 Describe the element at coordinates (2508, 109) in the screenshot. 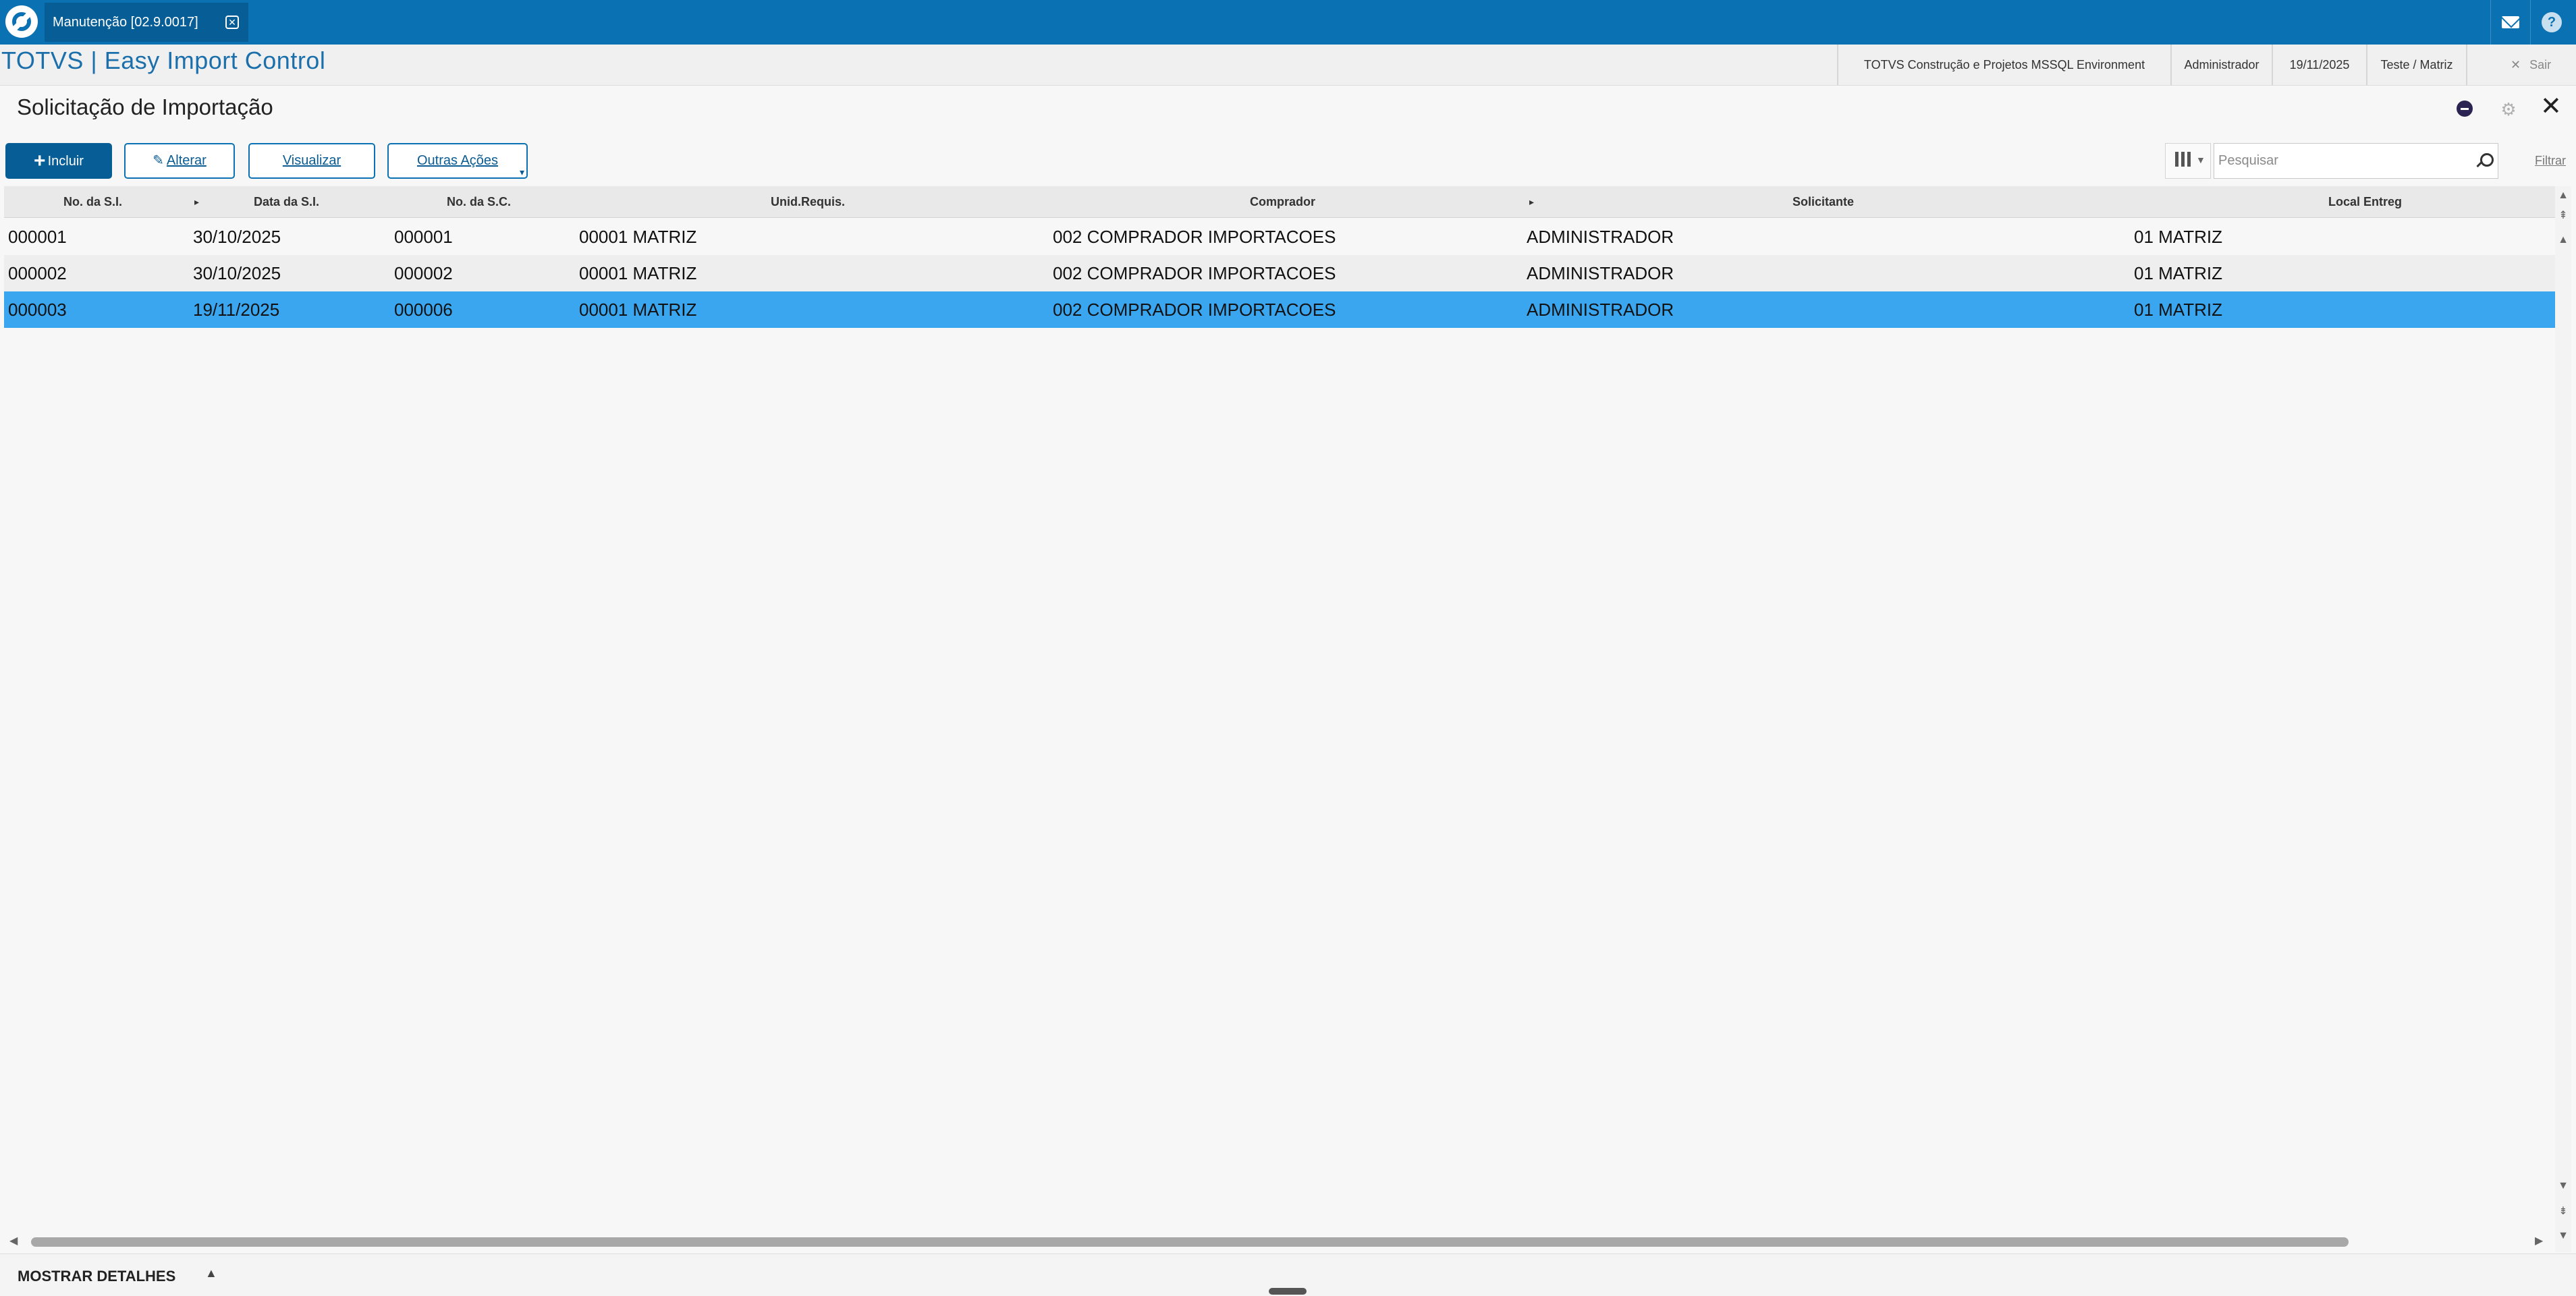

I see `gear-icon: ⚙` at that location.